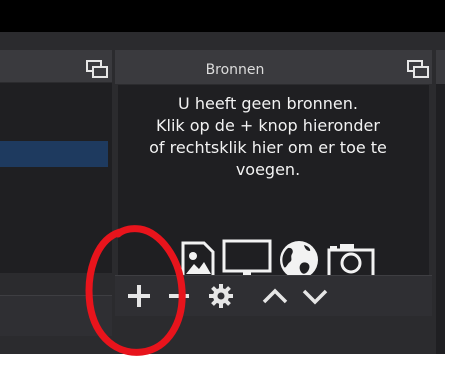 The height and width of the screenshot is (380, 454). Describe the element at coordinates (54, 154) in the screenshot. I see `selected-scene-row` at that location.